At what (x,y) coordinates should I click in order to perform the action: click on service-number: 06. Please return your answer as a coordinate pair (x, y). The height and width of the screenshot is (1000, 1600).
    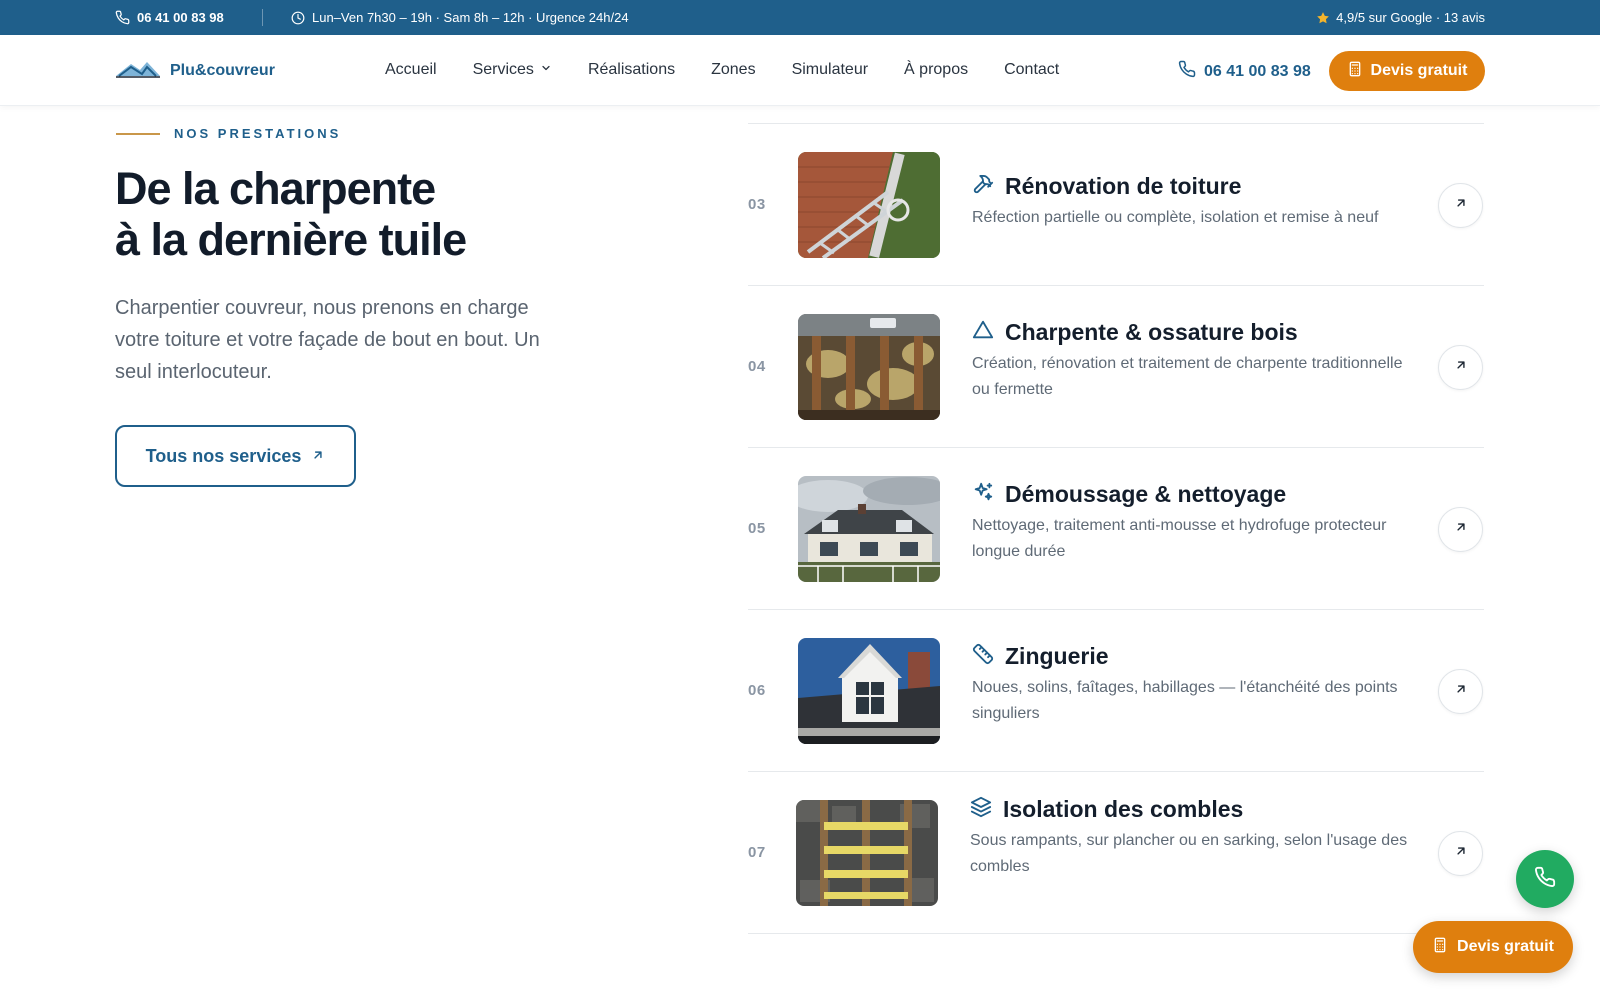
    Looking at the image, I should click on (757, 690).